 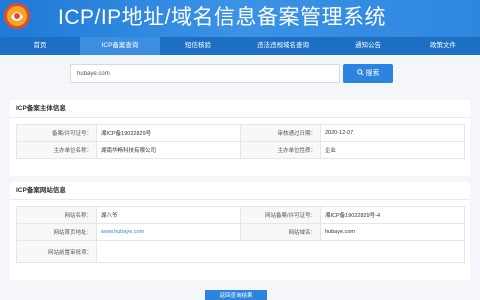 I want to click on website-record-number-value: 湘ICP备19022829号-4, so click(x=392, y=215).